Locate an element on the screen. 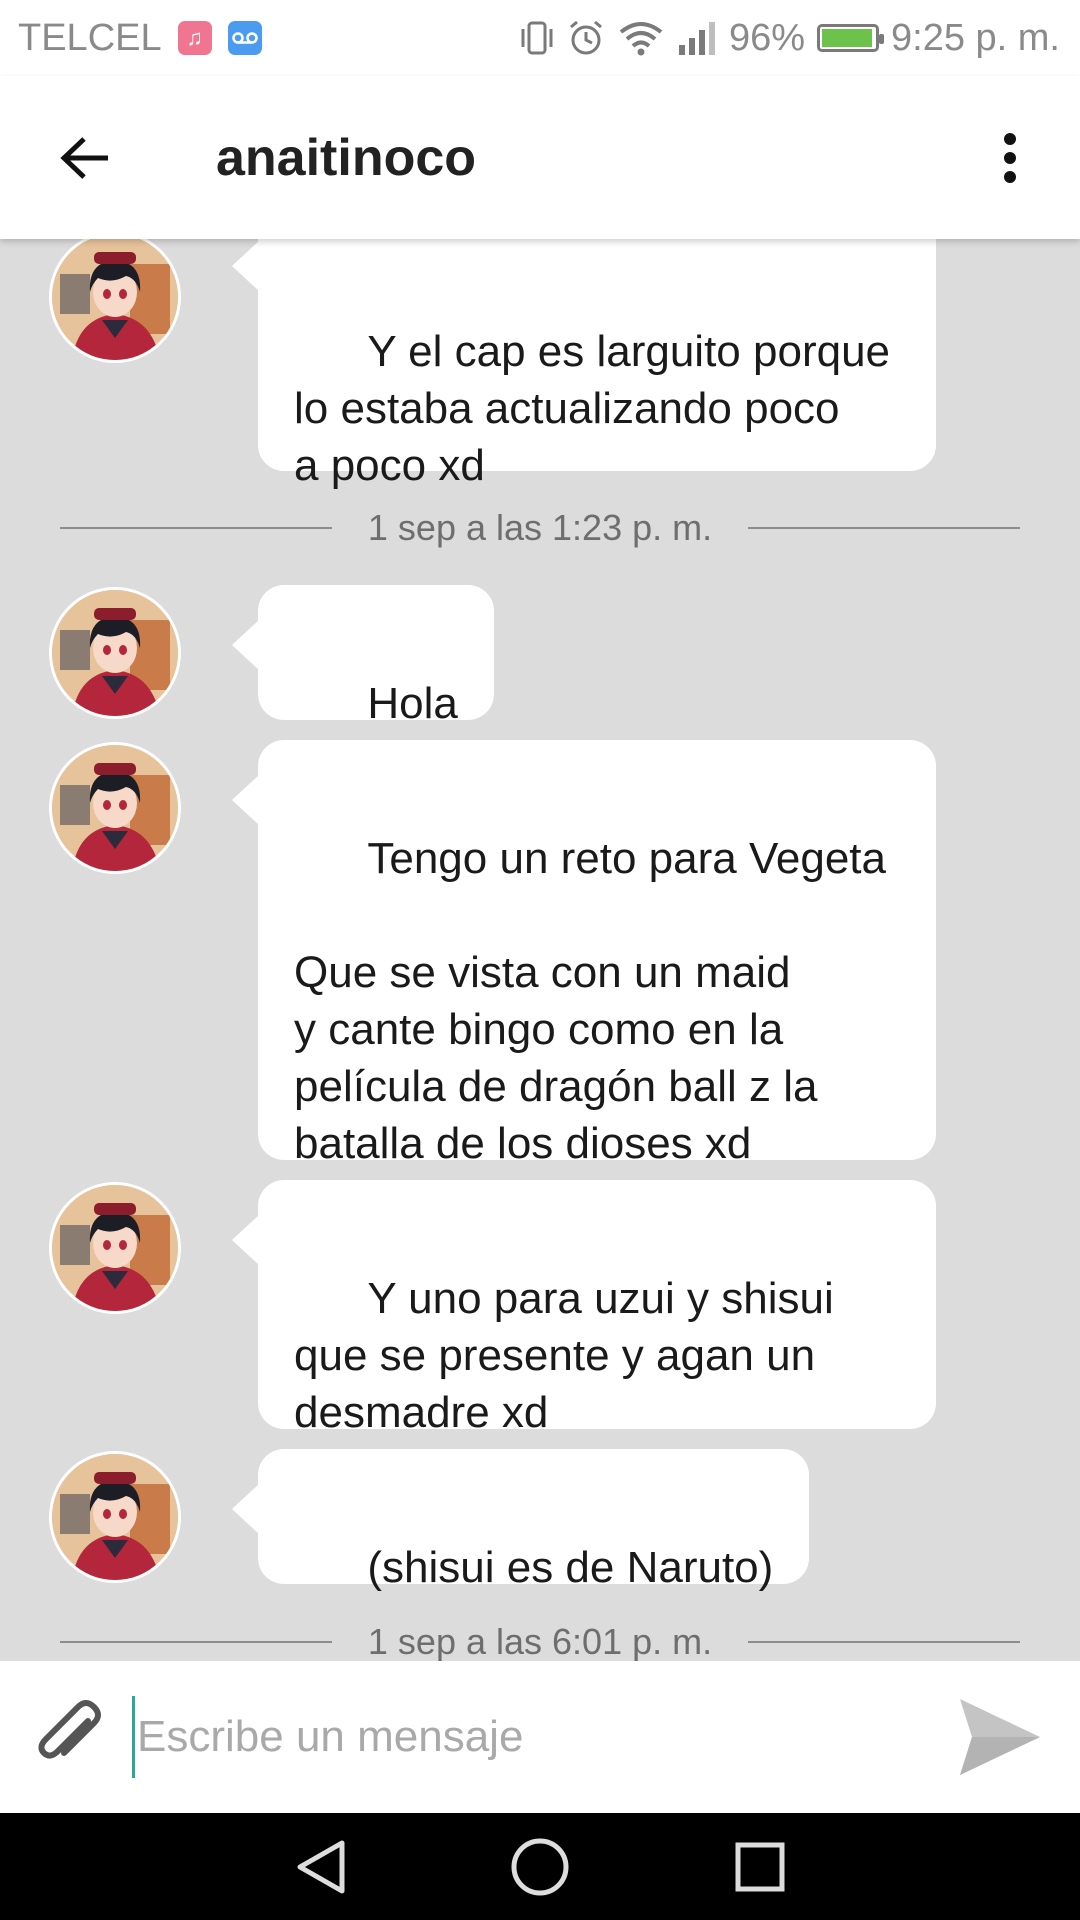  vibrate-icon is located at coordinates (537, 38).